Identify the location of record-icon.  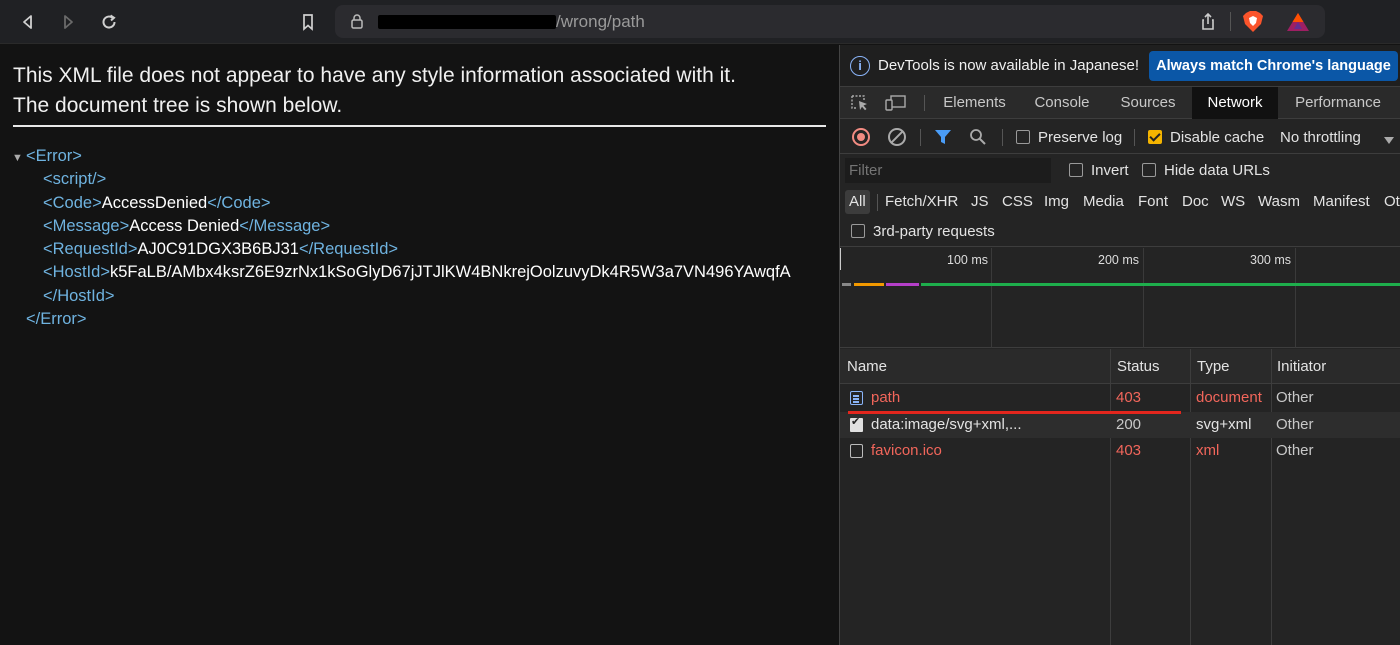
(861, 137).